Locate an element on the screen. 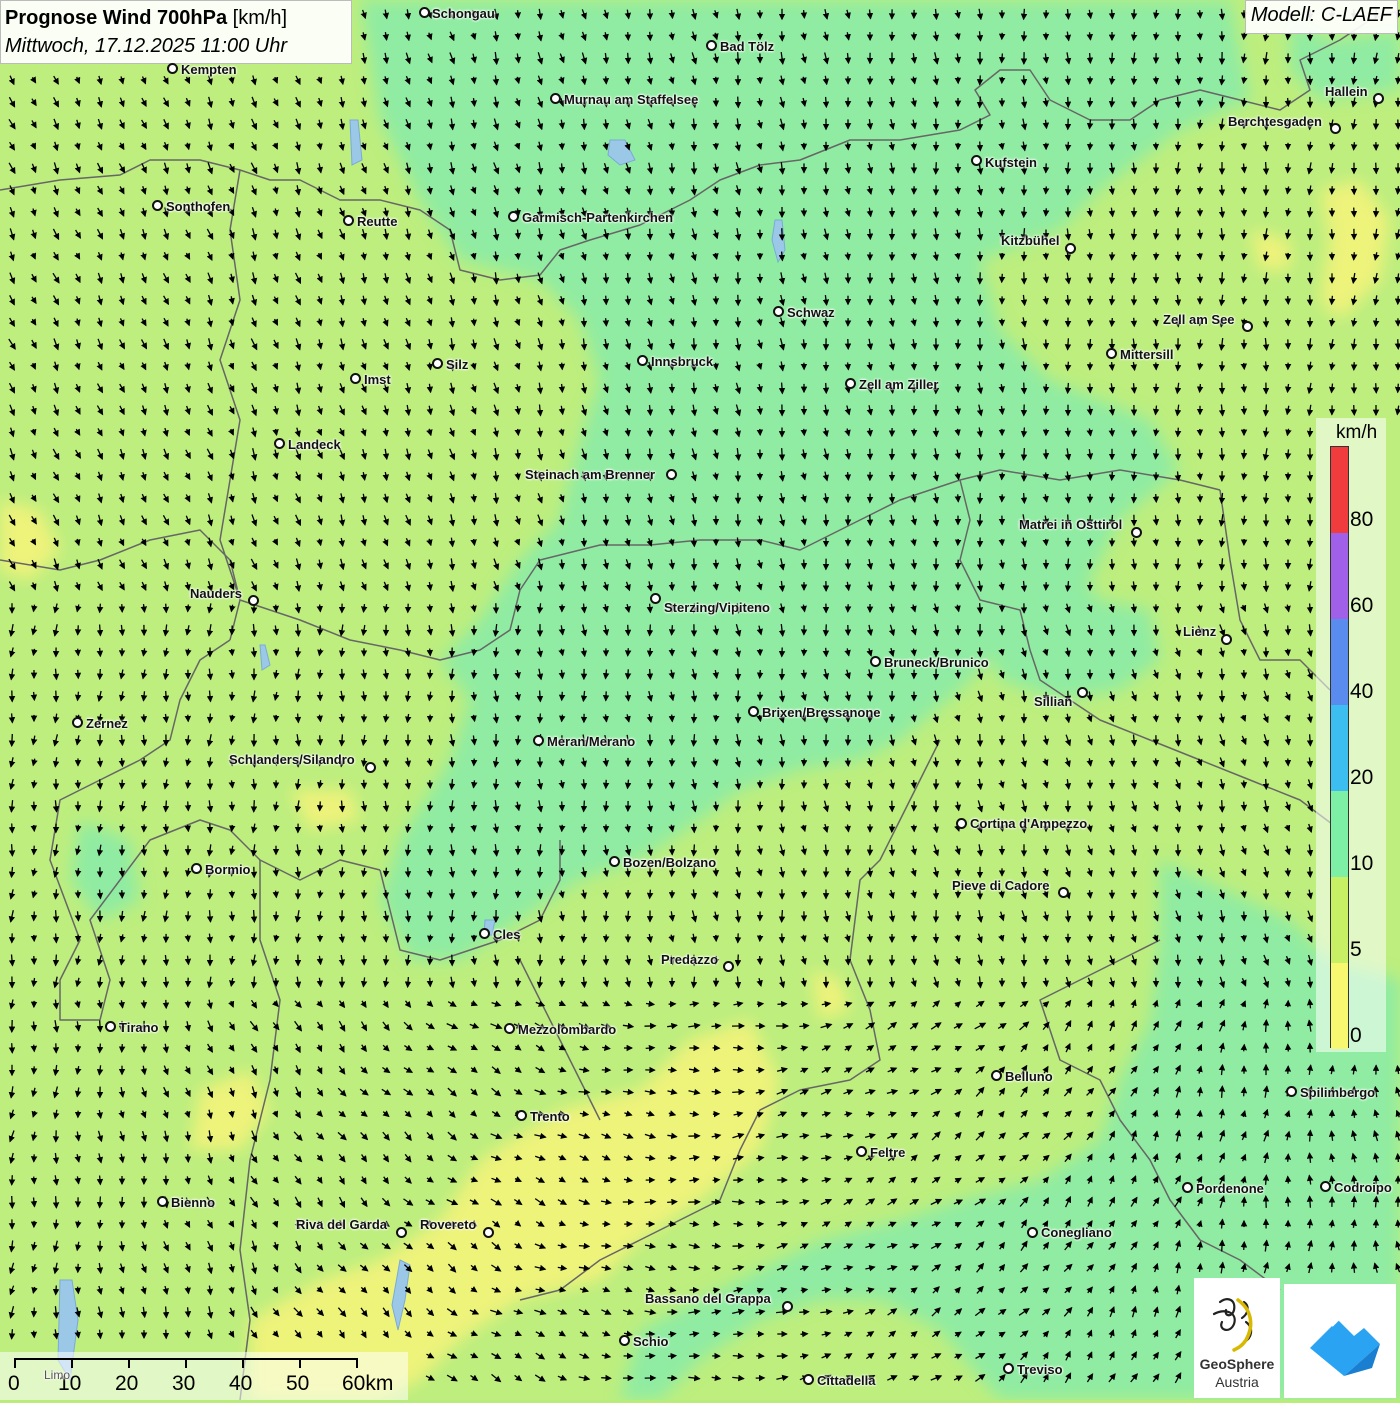 This screenshot has height=1403, width=1400. map-title-unit: [km/h] is located at coordinates (260, 18).